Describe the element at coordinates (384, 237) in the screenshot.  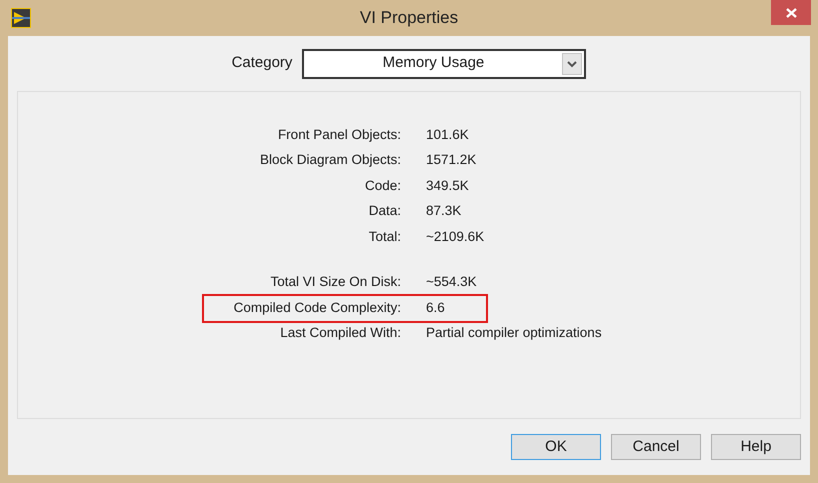
I see `property-label: Total:` at that location.